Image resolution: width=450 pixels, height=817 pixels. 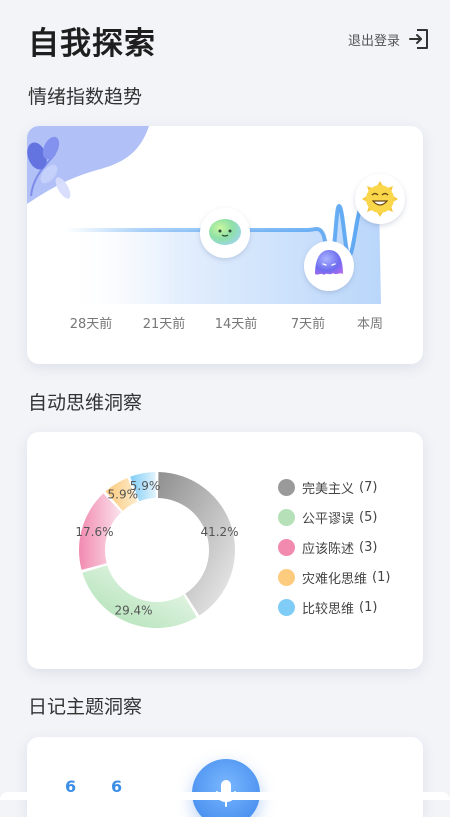 I want to click on legend-item: 公平谬误 (5), so click(x=334, y=517).